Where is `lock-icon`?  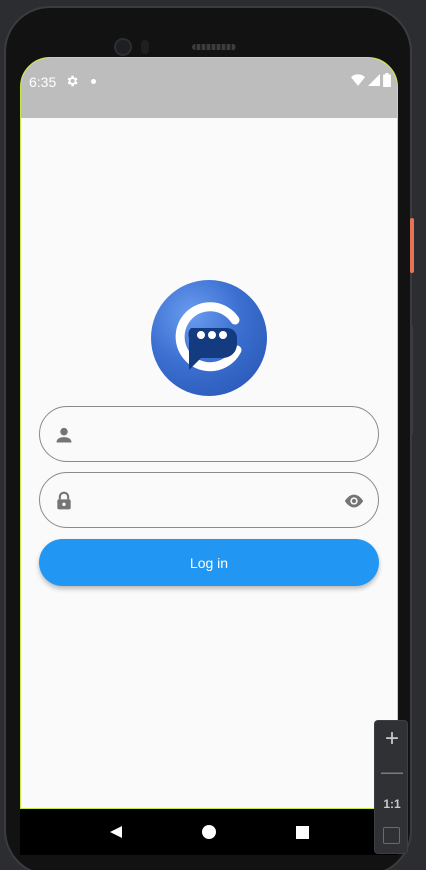
lock-icon is located at coordinates (64, 500).